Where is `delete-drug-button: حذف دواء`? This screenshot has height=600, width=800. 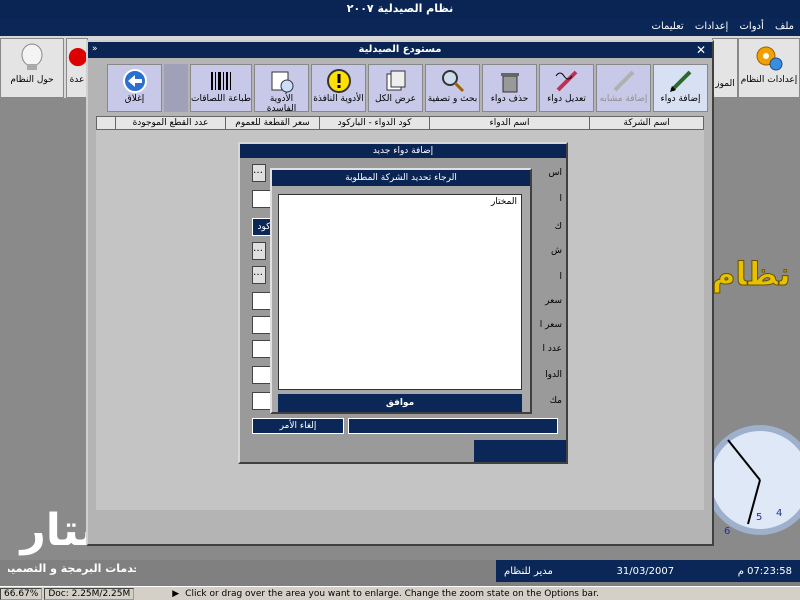 delete-drug-button: حذف دواء is located at coordinates (509, 88).